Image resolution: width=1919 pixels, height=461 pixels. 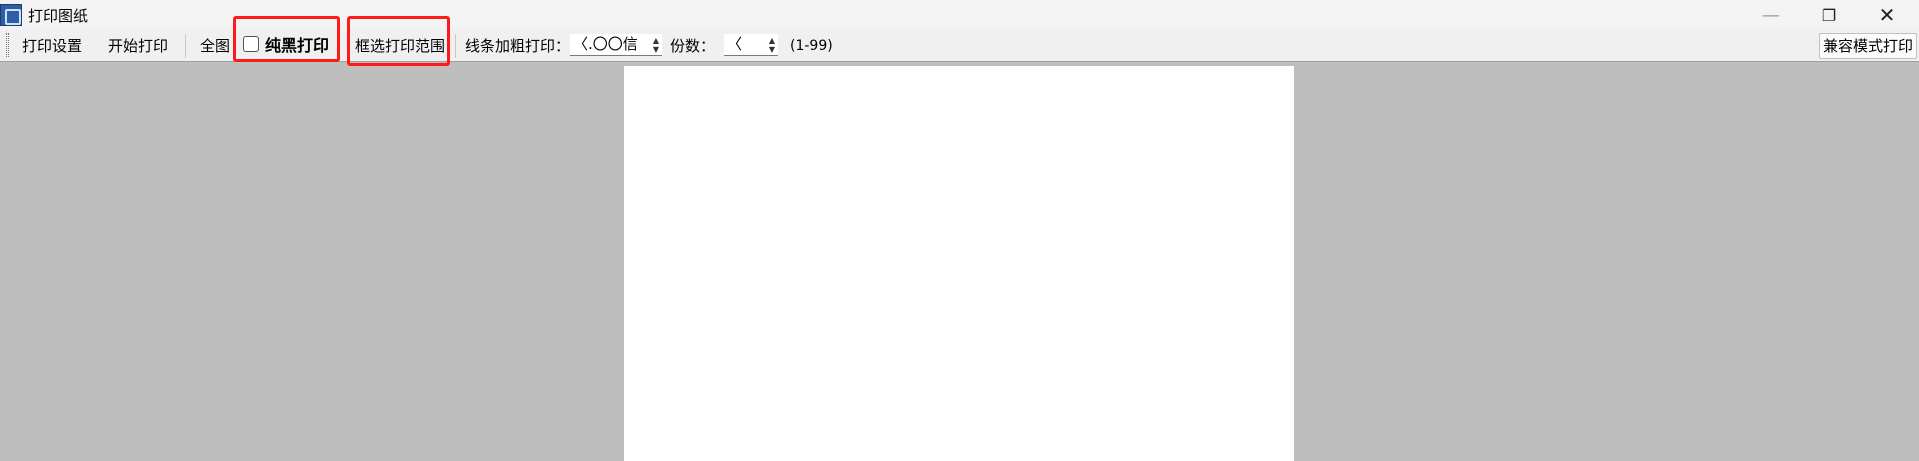 What do you see at coordinates (52, 46) in the screenshot?
I see `print-settings-button: 打印设置` at bounding box center [52, 46].